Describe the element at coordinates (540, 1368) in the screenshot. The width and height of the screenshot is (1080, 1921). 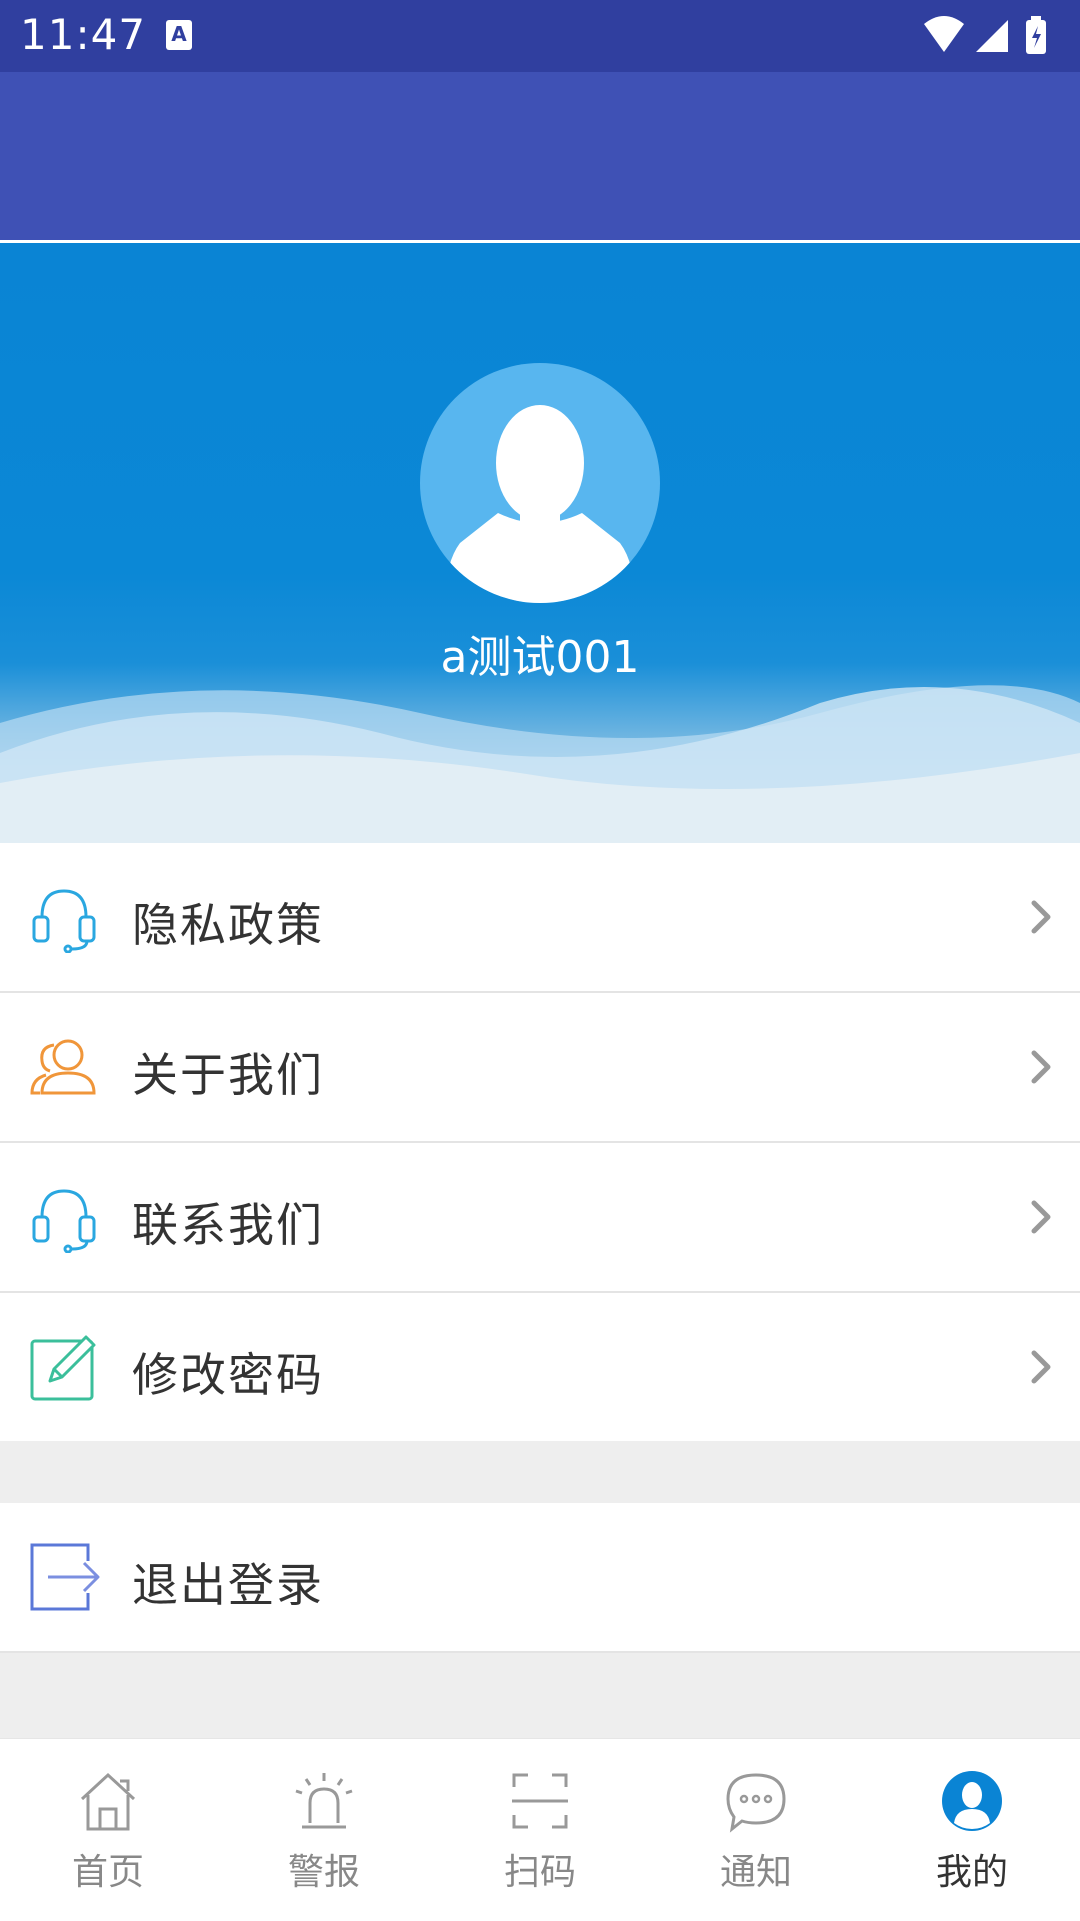
I see `menu-item-change-password: 修改密码` at that location.